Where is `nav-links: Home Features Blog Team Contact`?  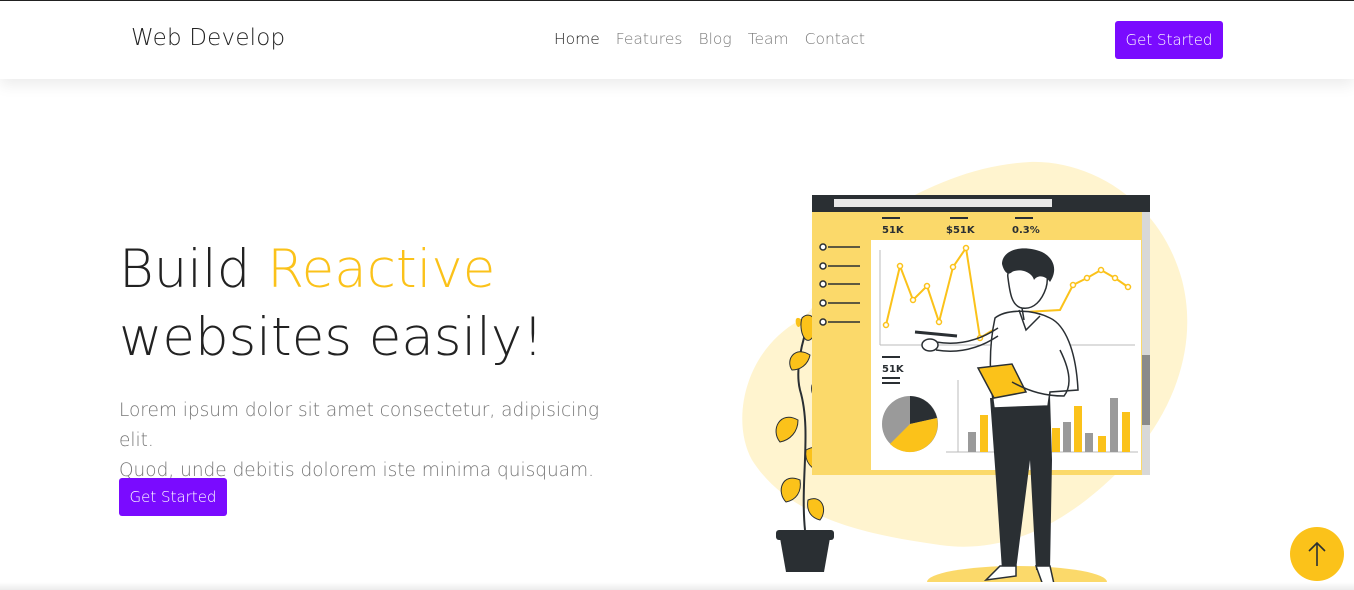 nav-links: Home Features Blog Team Contact is located at coordinates (709, 39).